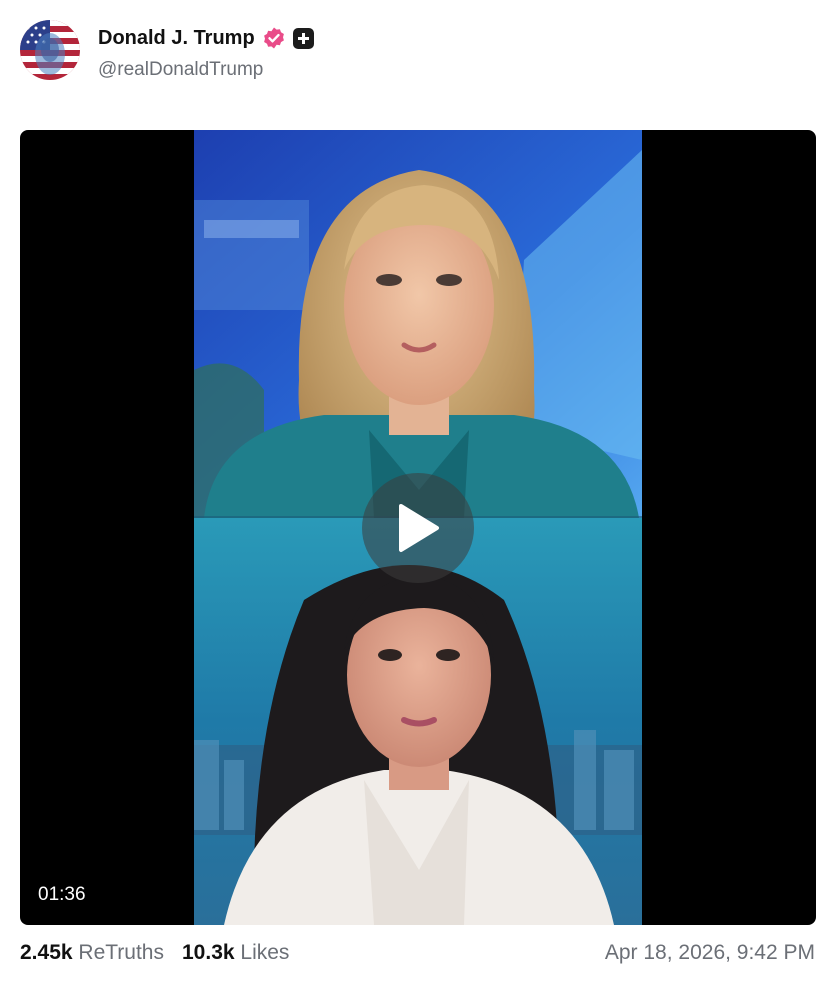 The width and height of the screenshot is (840, 1000). What do you see at coordinates (265, 952) in the screenshot?
I see `likes-label: Likes` at bounding box center [265, 952].